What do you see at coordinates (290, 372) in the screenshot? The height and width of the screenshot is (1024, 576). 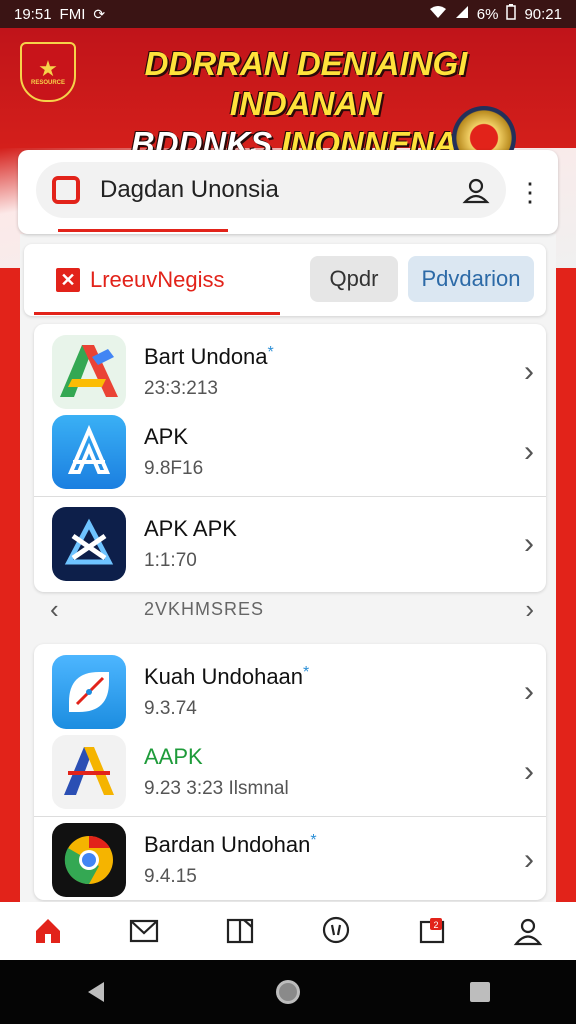 I see `list-item: Bart Undona* 23:3:213 ›` at bounding box center [290, 372].